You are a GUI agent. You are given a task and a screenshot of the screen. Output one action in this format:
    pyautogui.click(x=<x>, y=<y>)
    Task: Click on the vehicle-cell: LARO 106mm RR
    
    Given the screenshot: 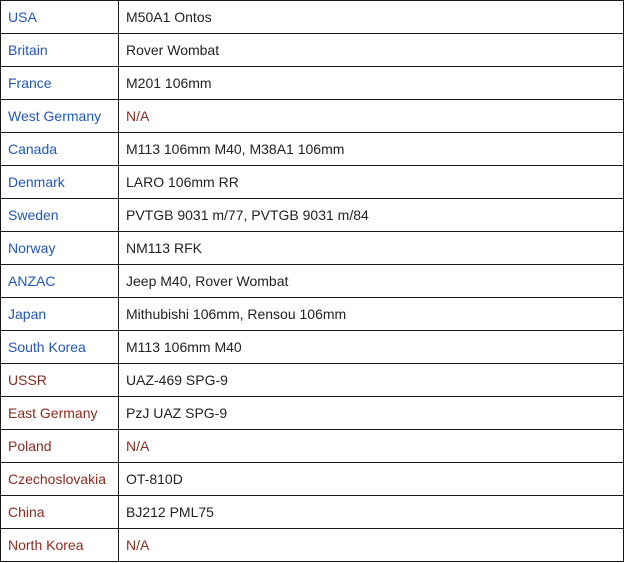 What is the action you would take?
    pyautogui.click(x=371, y=182)
    